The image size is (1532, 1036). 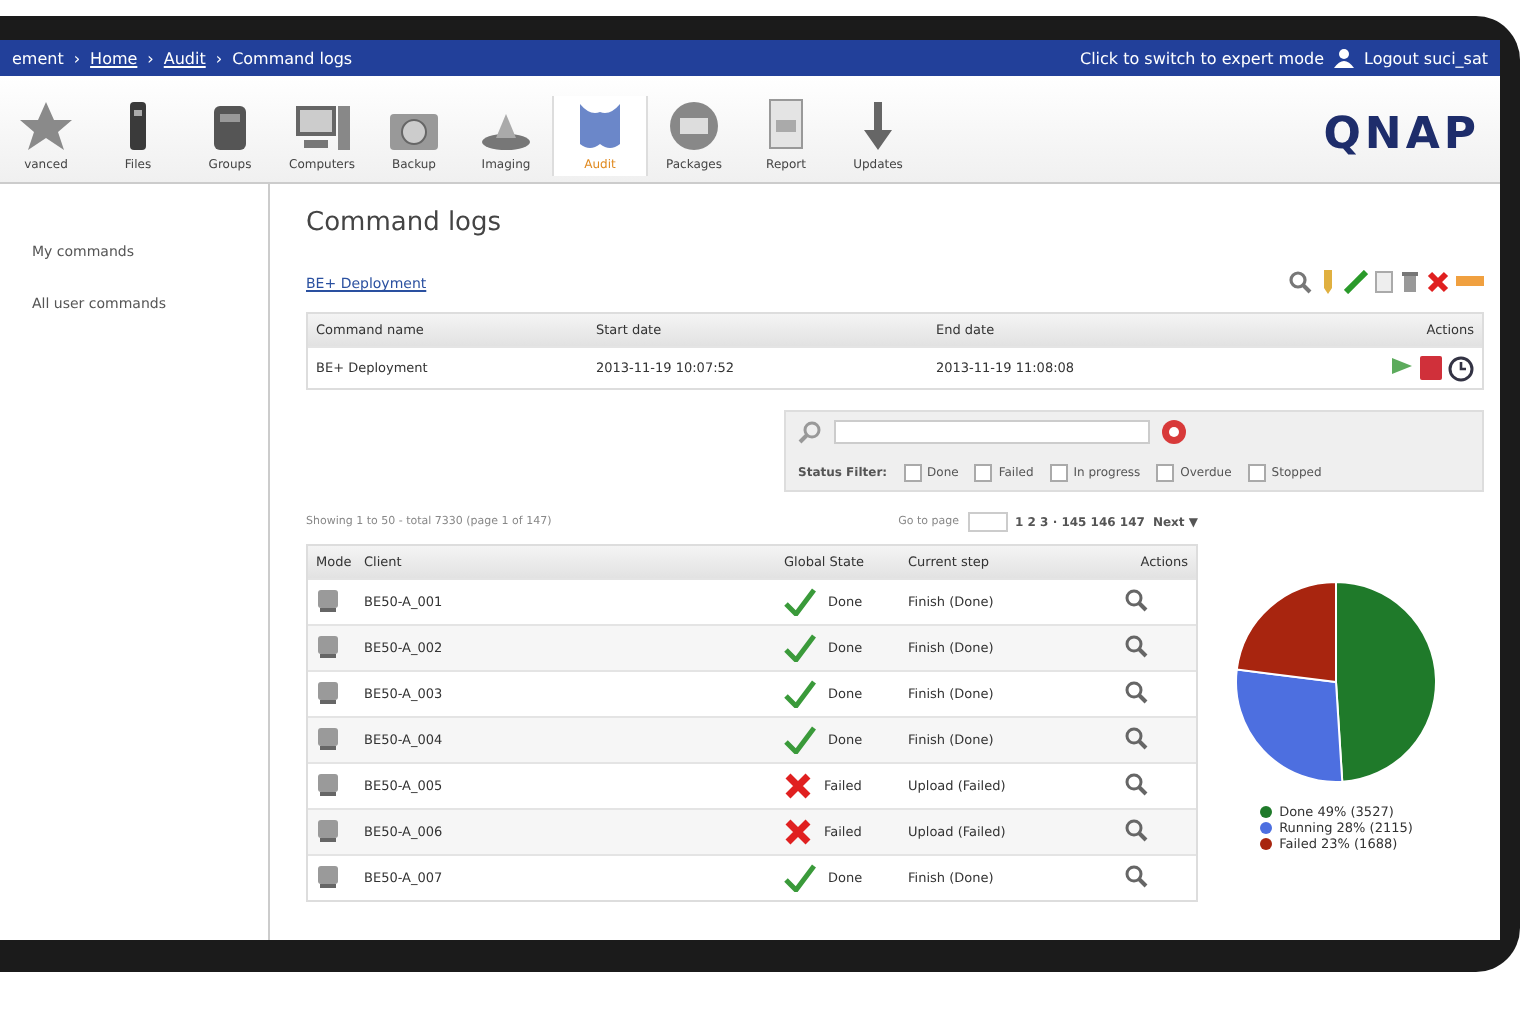 I want to click on search-field, so click(x=992, y=432).